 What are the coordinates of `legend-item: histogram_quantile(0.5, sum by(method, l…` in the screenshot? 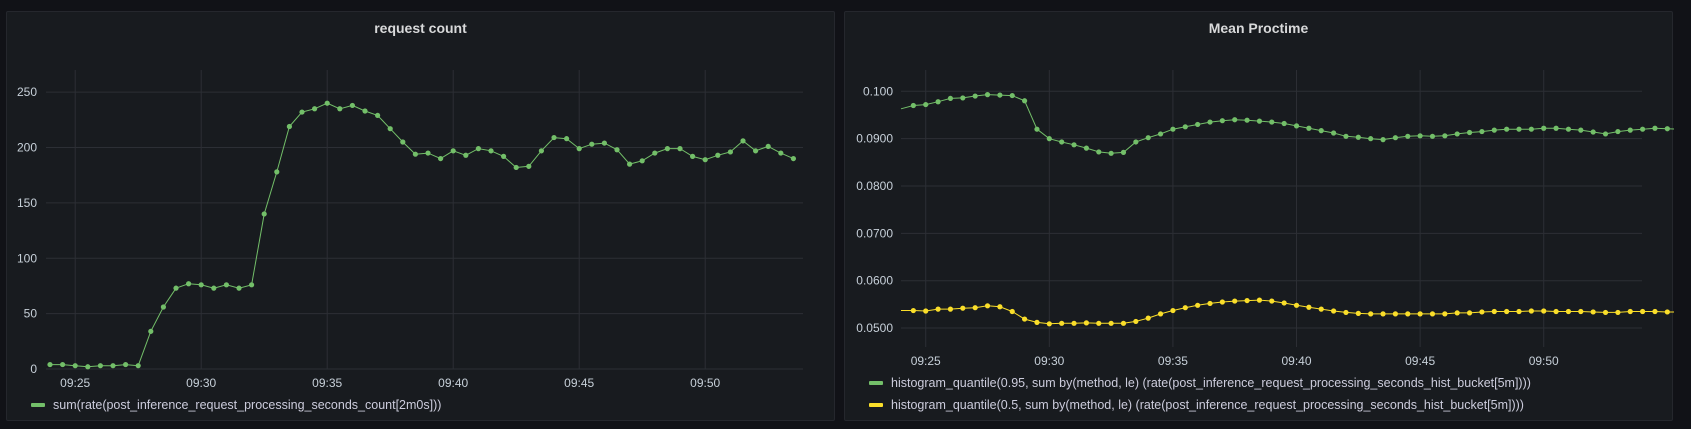 It's located at (1196, 405).